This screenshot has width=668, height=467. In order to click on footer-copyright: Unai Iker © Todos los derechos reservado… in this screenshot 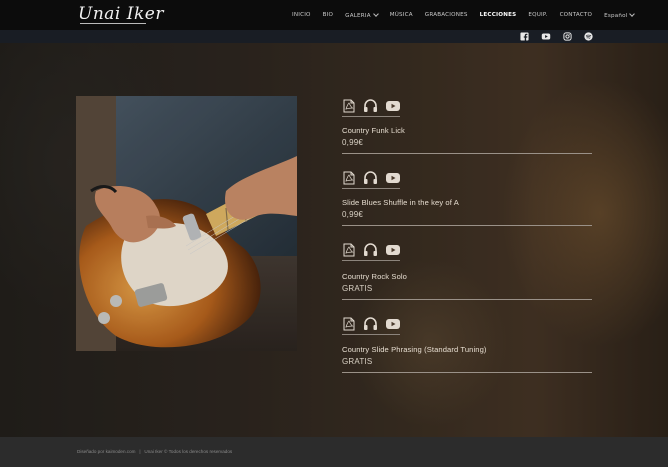, I will do `click(188, 451)`.